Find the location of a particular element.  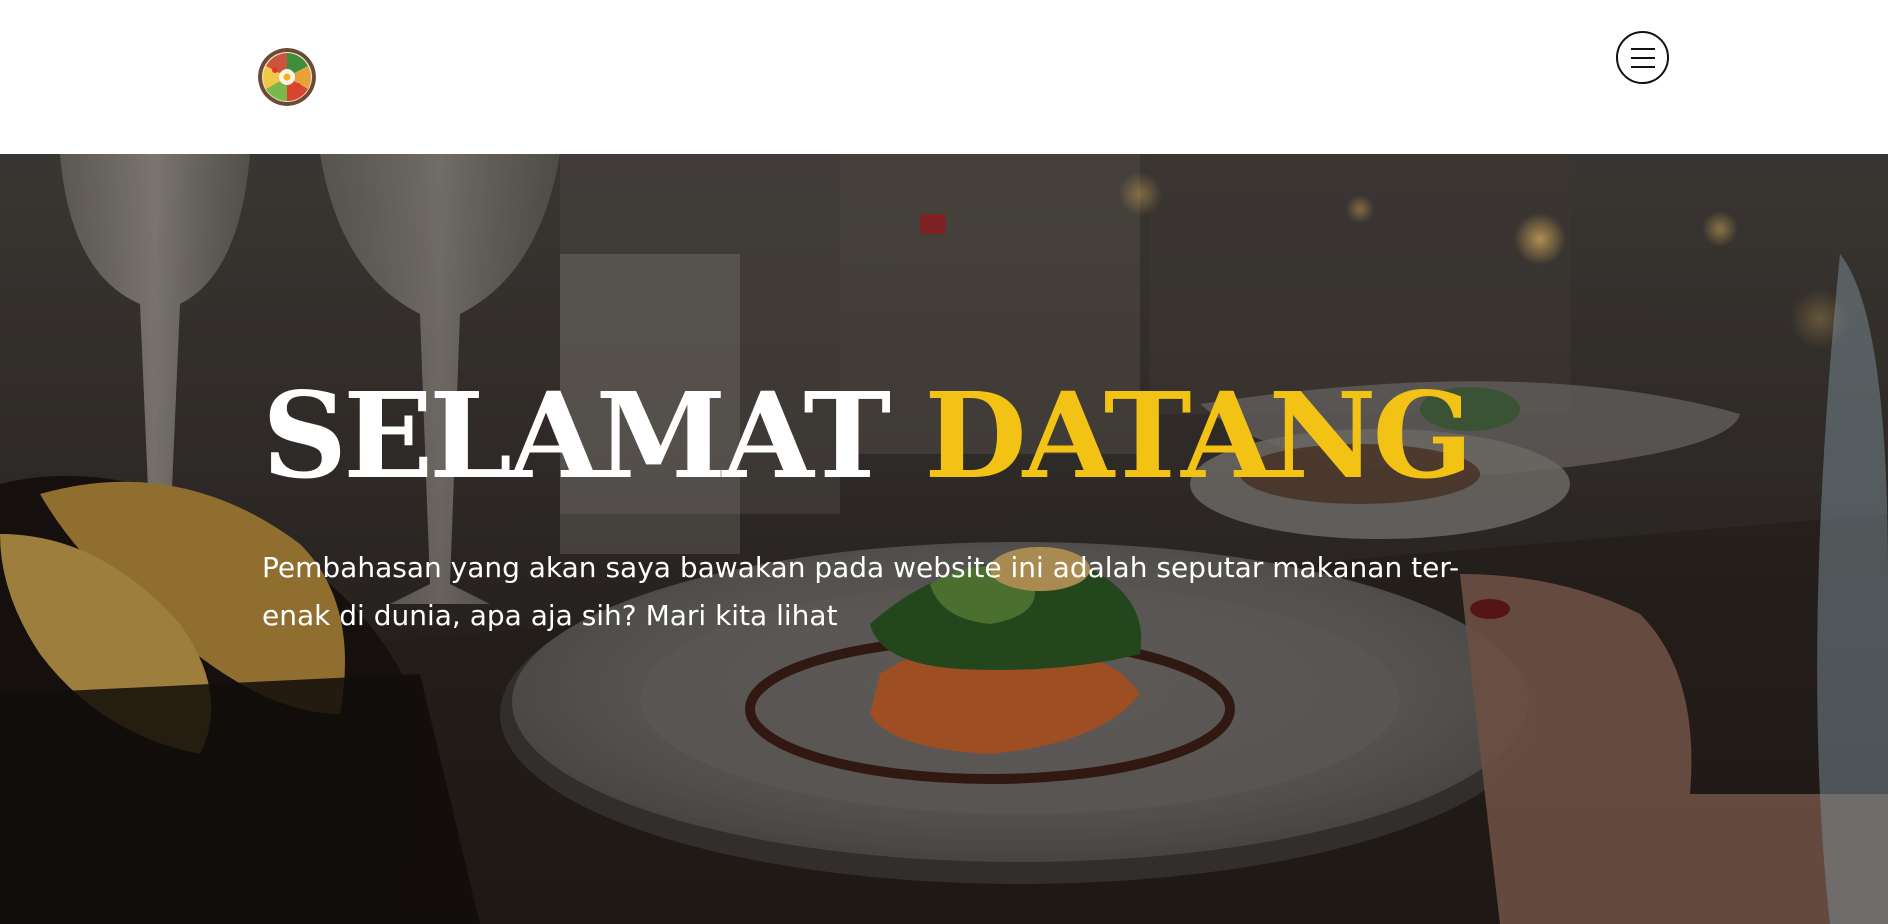

menu-button is located at coordinates (1642, 57).